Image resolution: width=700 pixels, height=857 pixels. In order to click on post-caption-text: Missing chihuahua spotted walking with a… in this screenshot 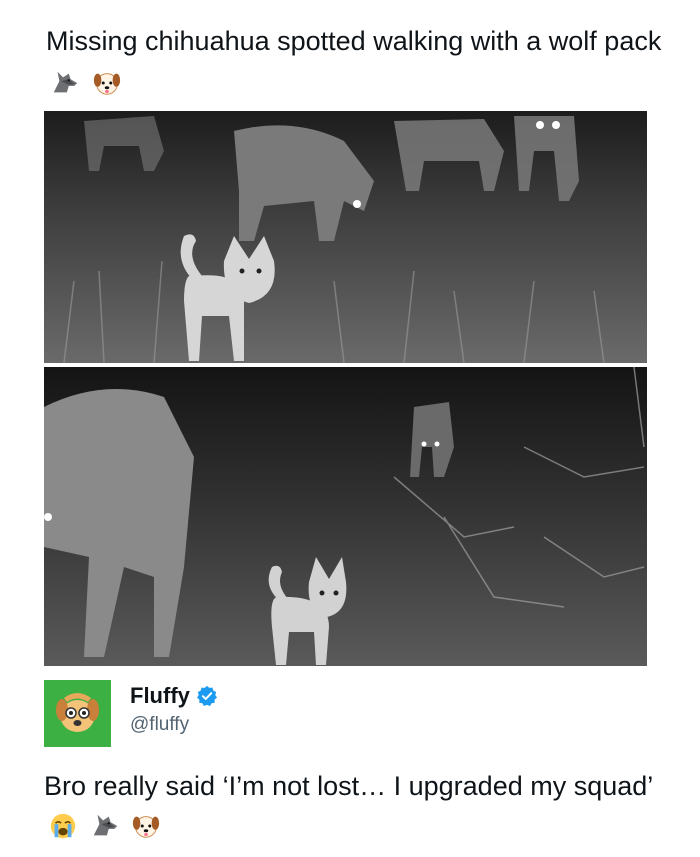, I will do `click(354, 41)`.